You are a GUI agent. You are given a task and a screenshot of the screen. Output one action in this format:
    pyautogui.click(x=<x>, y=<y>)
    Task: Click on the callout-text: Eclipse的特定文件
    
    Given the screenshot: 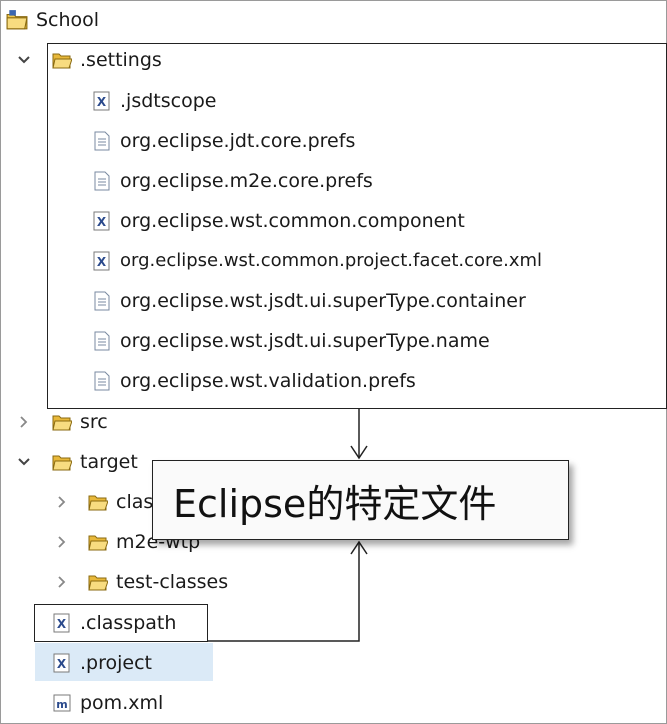 What is the action you would take?
    pyautogui.click(x=335, y=503)
    